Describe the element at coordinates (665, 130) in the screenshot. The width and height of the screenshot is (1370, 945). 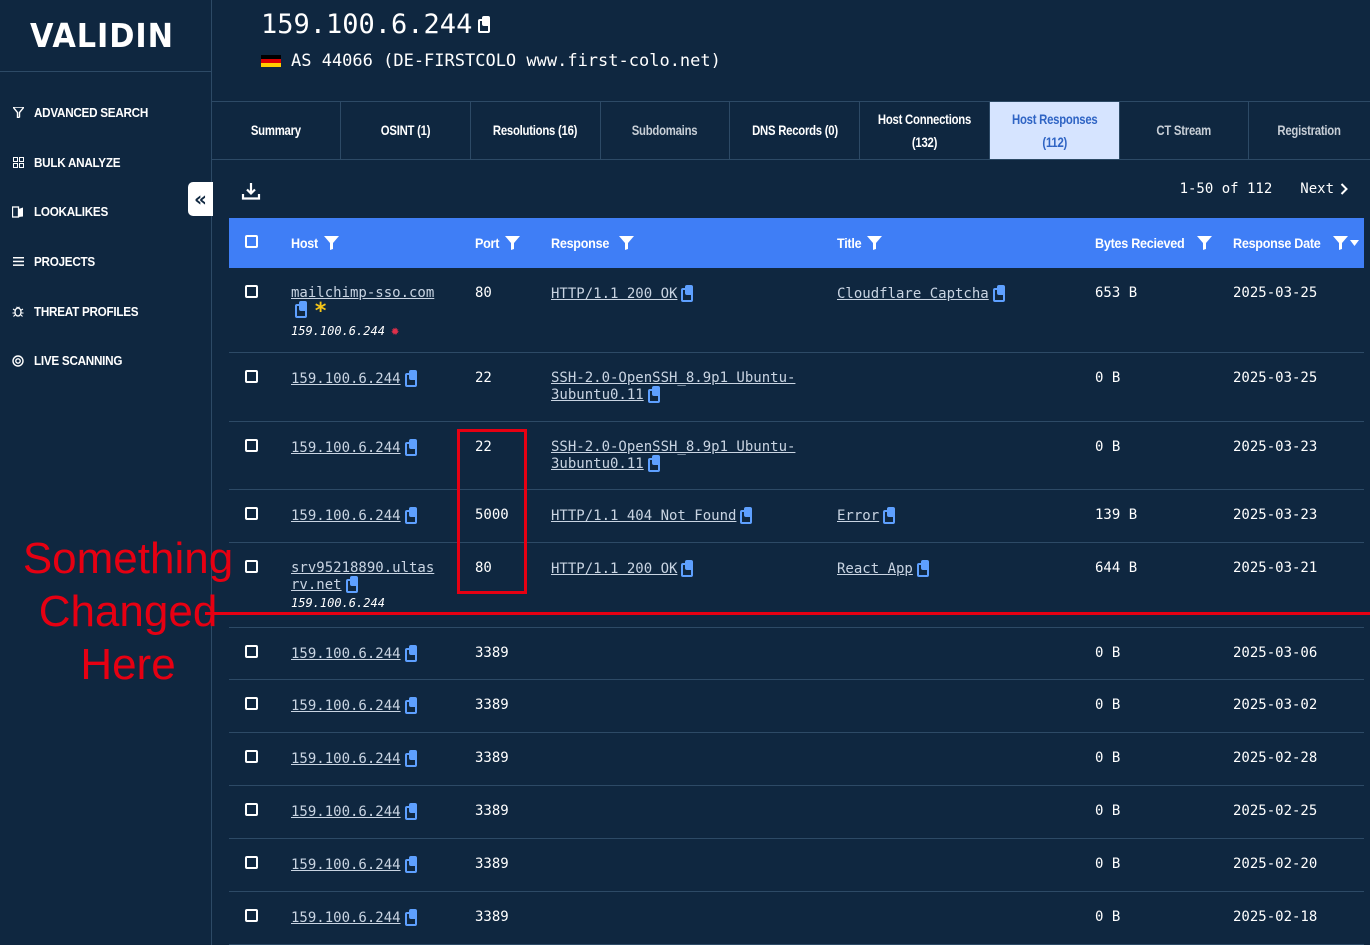
I see `tab-subdomains: Subdomains` at that location.